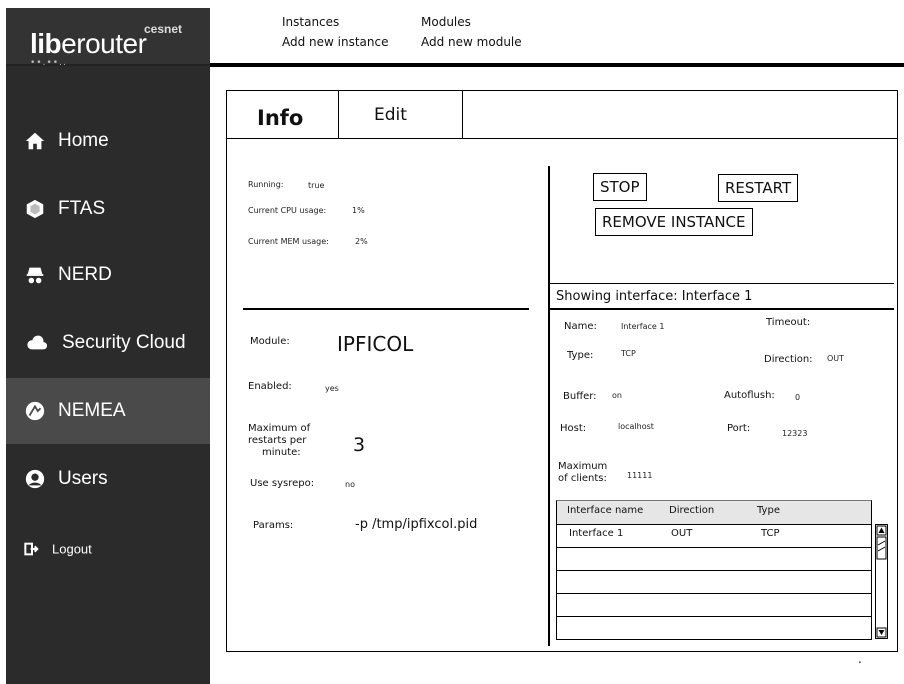 The image size is (904, 684). What do you see at coordinates (573, 428) in the screenshot?
I see `host-label: Host:` at bounding box center [573, 428].